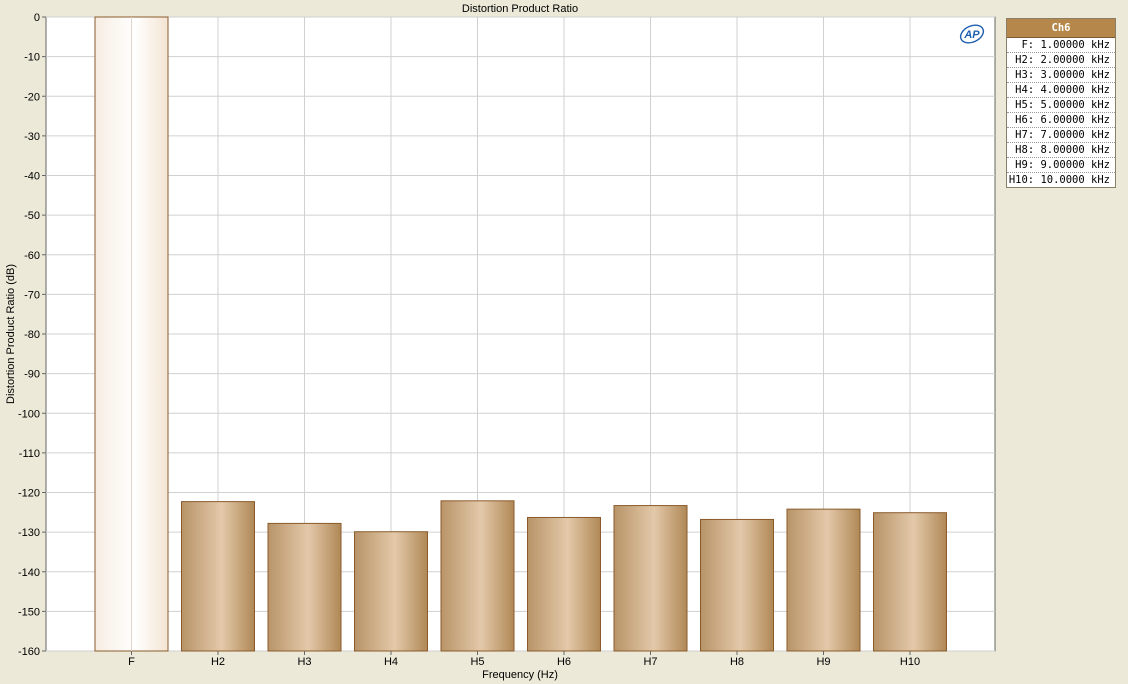 This screenshot has height=684, width=1128. Describe the element at coordinates (1061, 45) in the screenshot. I see `legend-row: F: 1.00000 kHz` at that location.